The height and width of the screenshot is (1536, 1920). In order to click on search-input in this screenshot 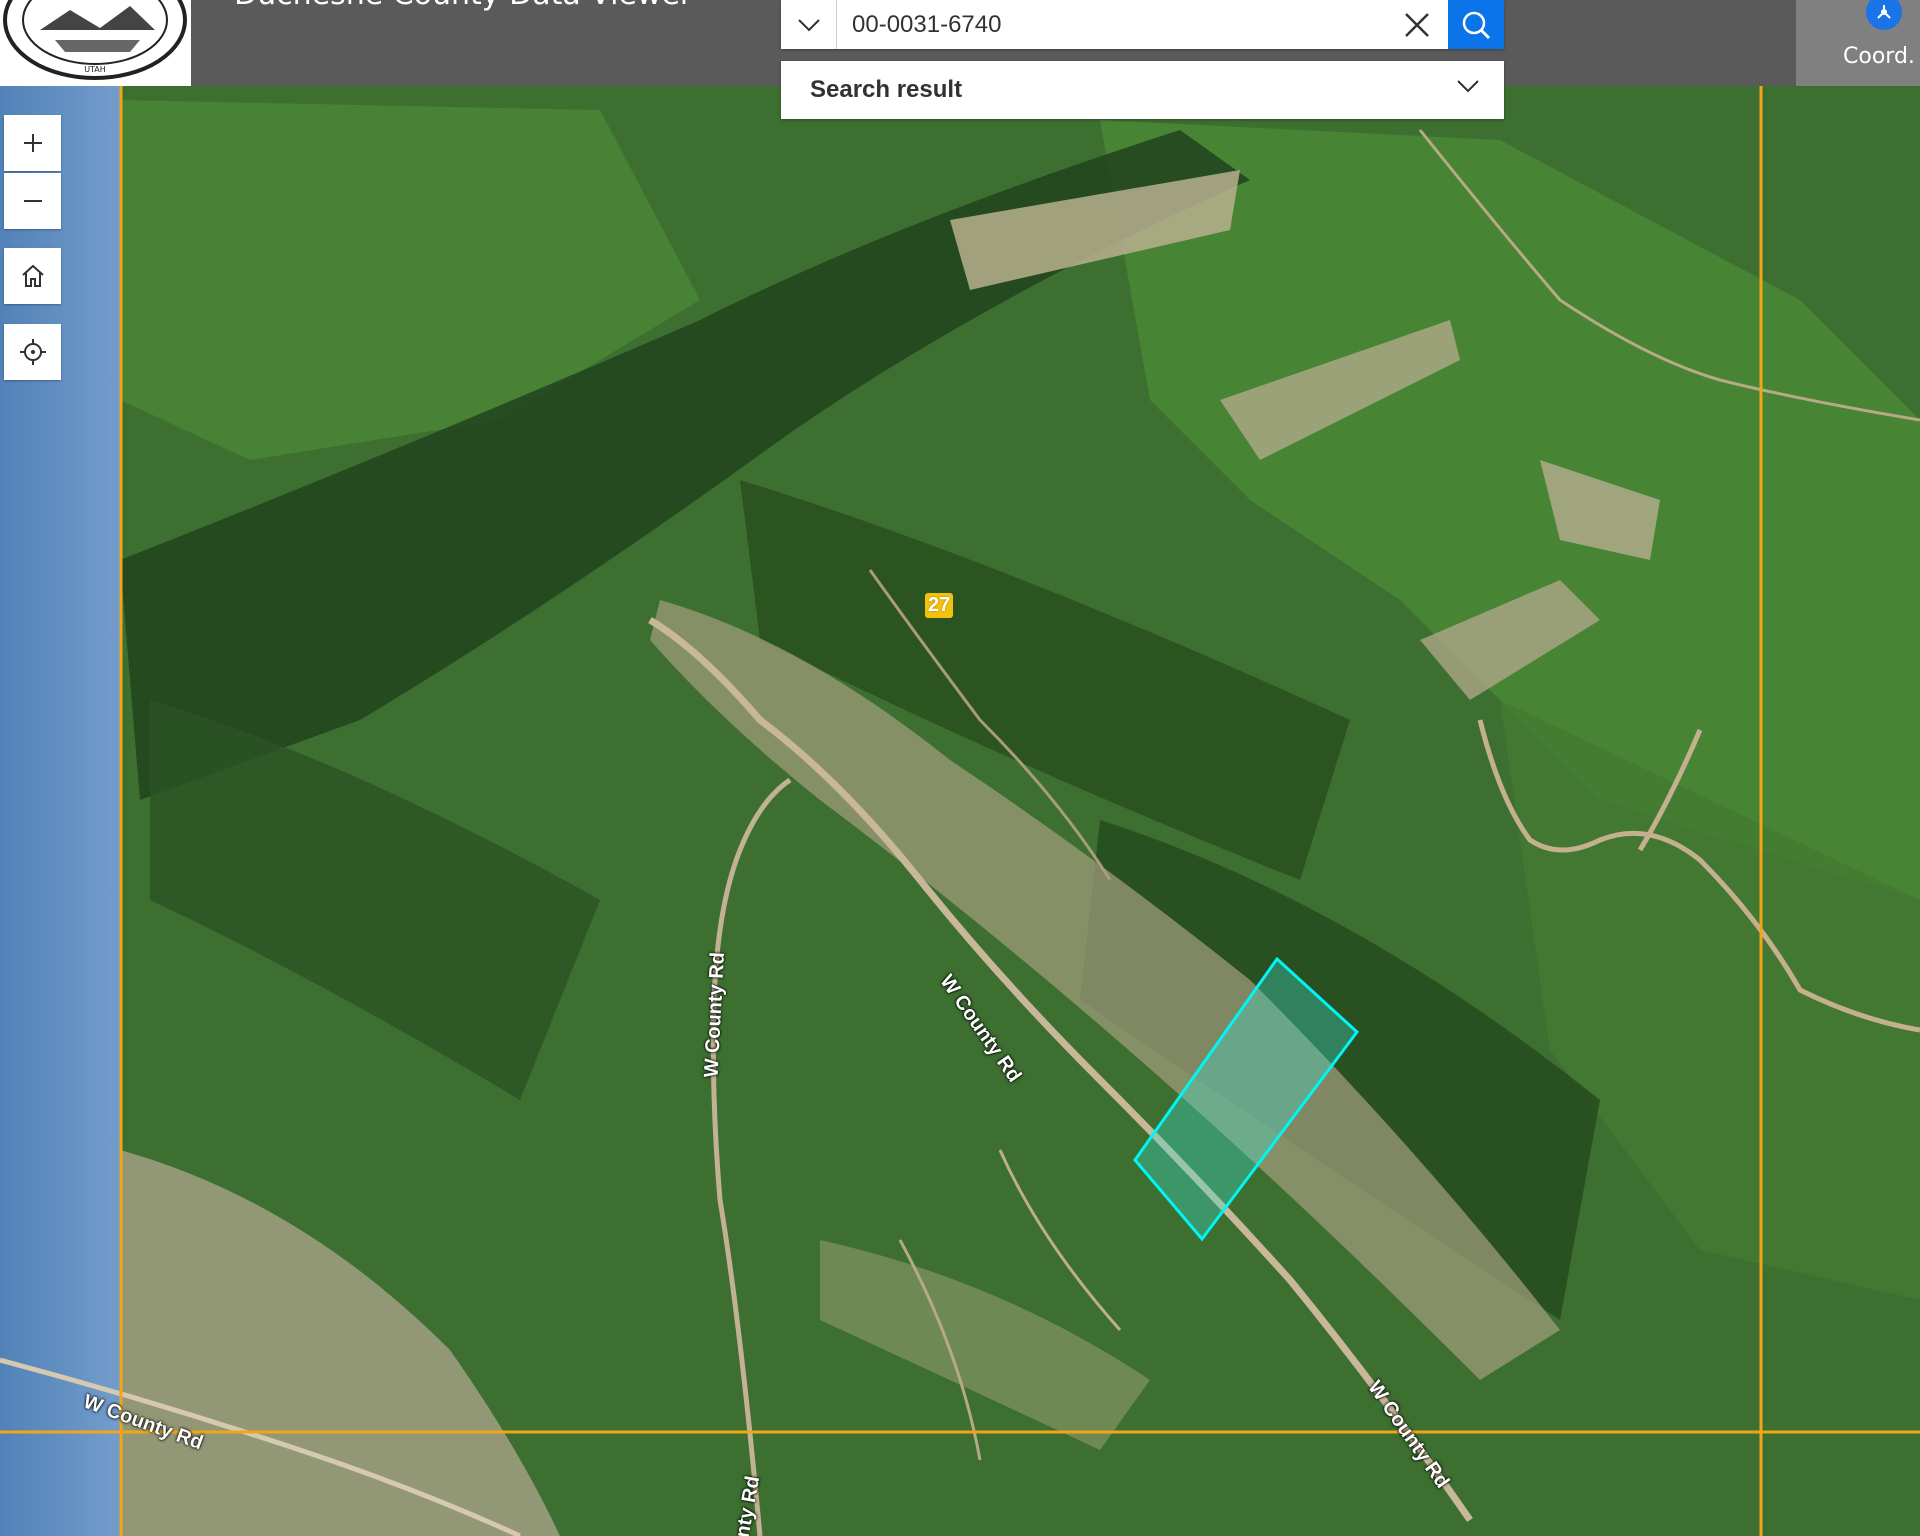, I will do `click(1112, 24)`.